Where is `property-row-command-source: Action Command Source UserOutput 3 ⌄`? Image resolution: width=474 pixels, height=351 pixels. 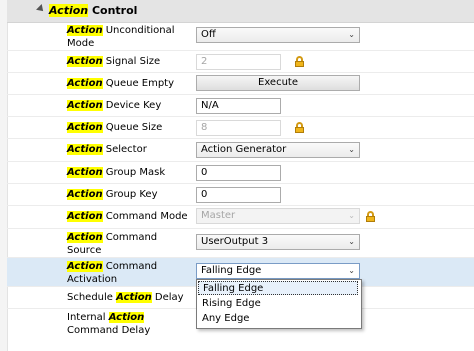 property-row-command-source: Action Command Source UserOutput 3 ⌄ is located at coordinates (240, 243).